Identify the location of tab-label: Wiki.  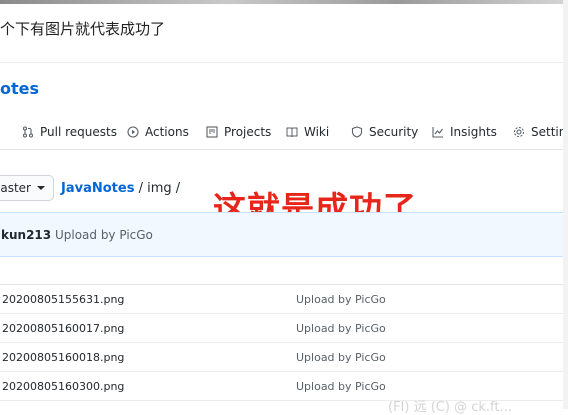
(317, 132).